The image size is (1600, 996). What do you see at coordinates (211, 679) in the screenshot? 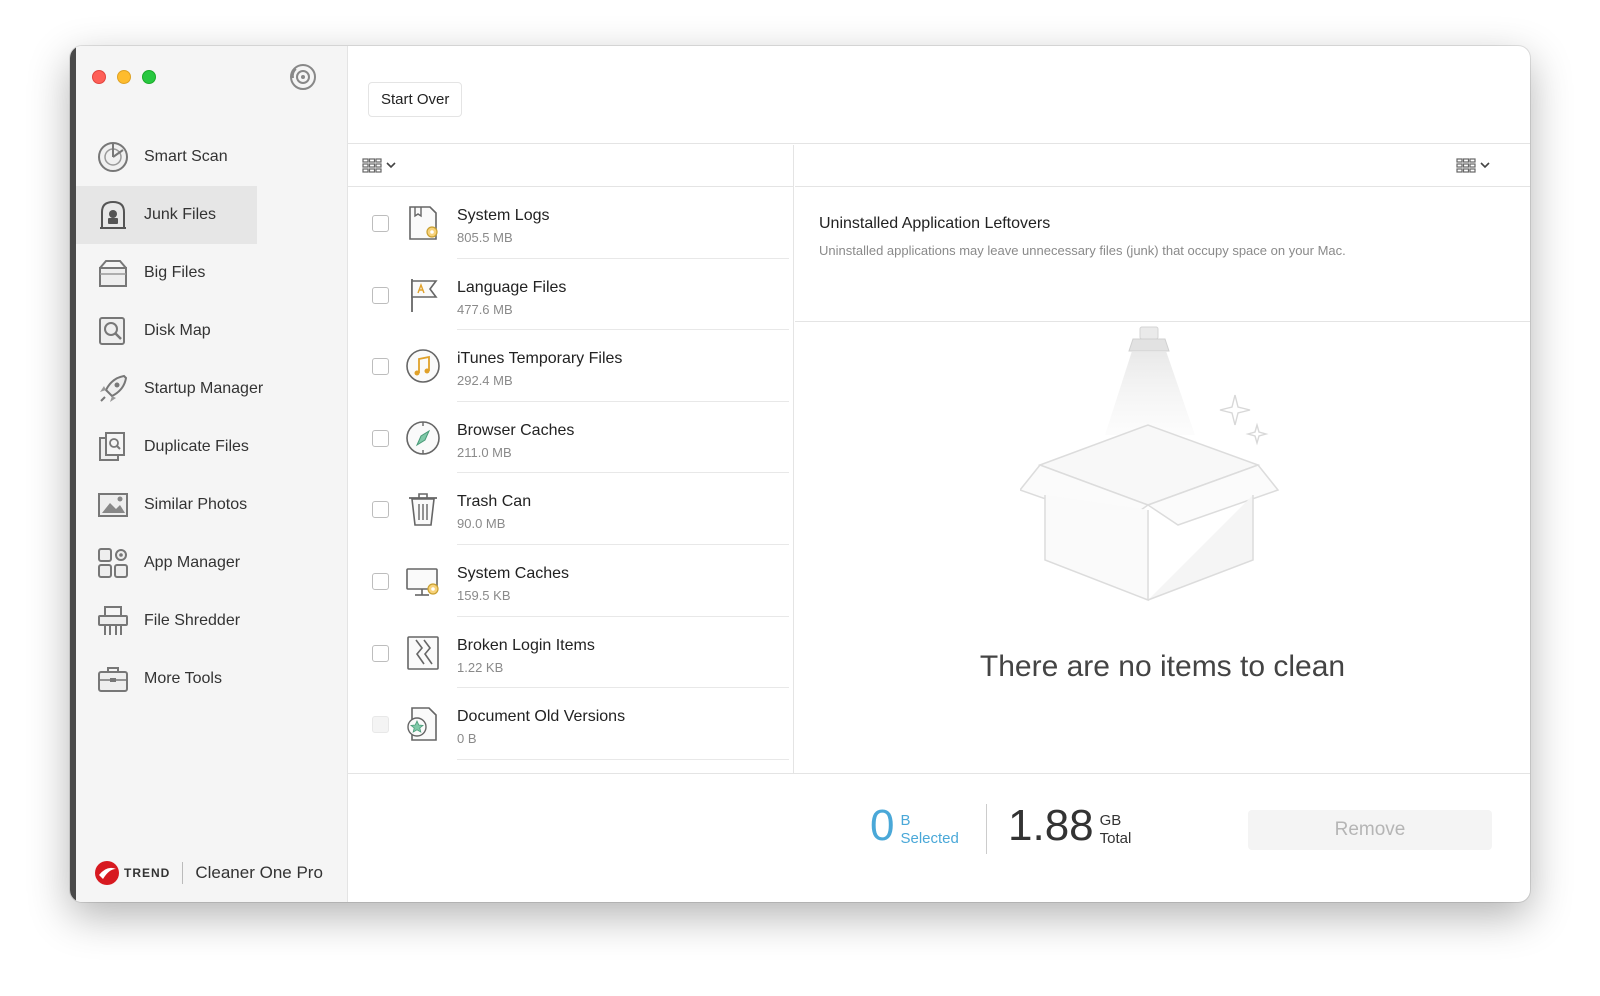
I see `sidebar-item-more-tools: More Tools` at bounding box center [211, 679].